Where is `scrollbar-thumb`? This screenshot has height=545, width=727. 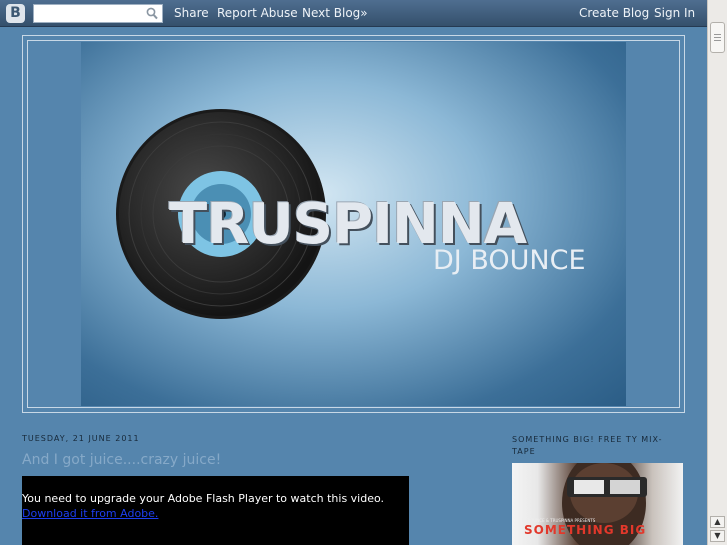 scrollbar-thumb is located at coordinates (717, 37).